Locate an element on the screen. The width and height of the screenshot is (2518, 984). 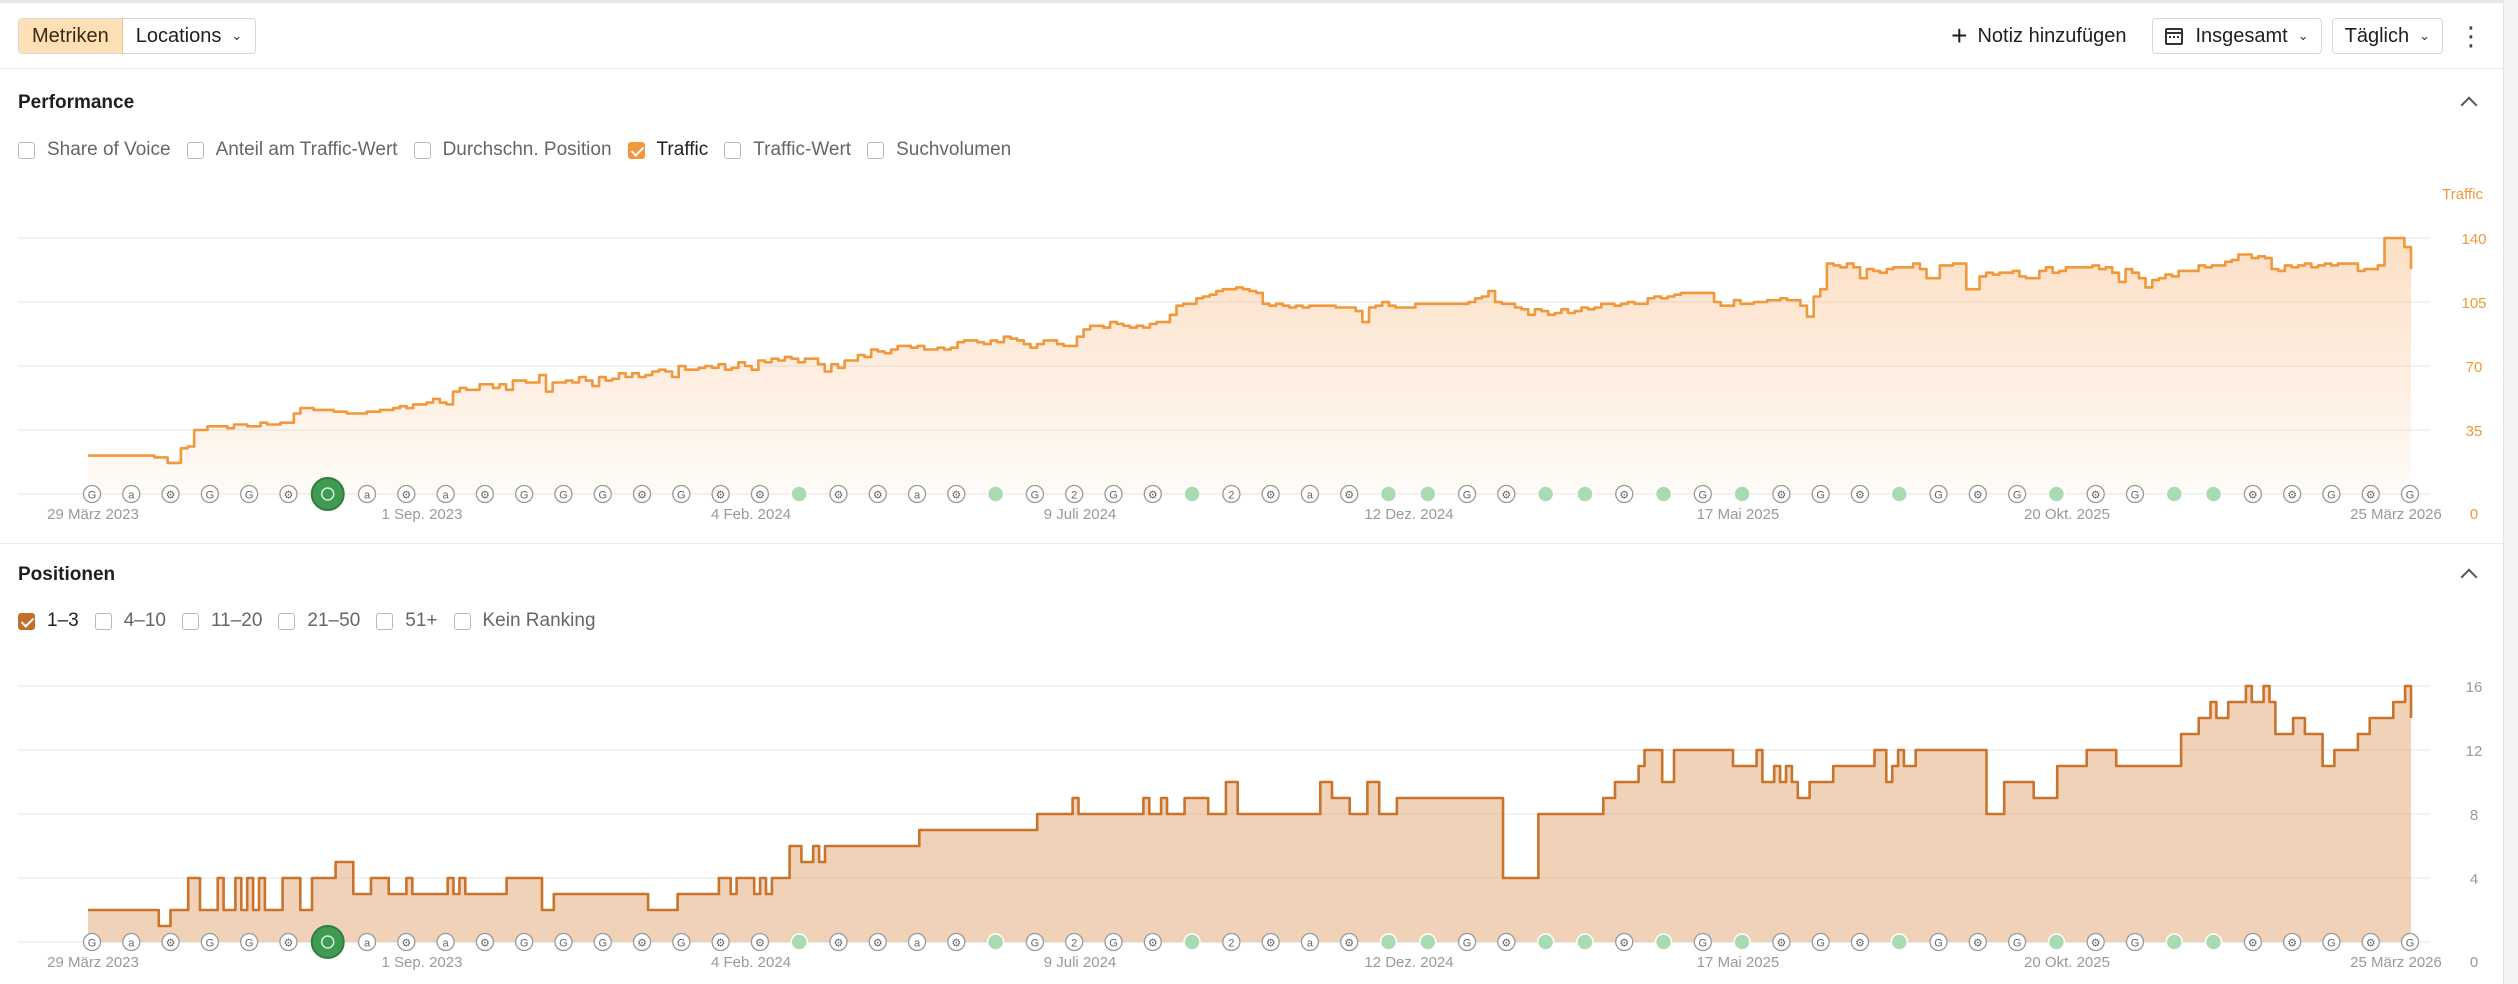
bucket-checkbox-21-50: 21–50 is located at coordinates (319, 621).